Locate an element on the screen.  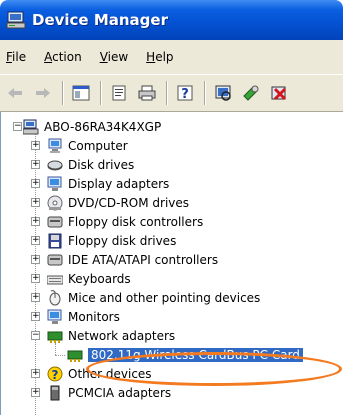
window-title: Device Manager is located at coordinates (100, 20).